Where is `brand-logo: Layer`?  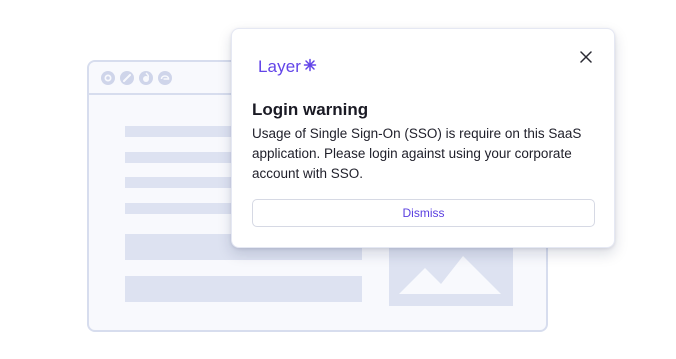 brand-logo: Layer is located at coordinates (287, 67).